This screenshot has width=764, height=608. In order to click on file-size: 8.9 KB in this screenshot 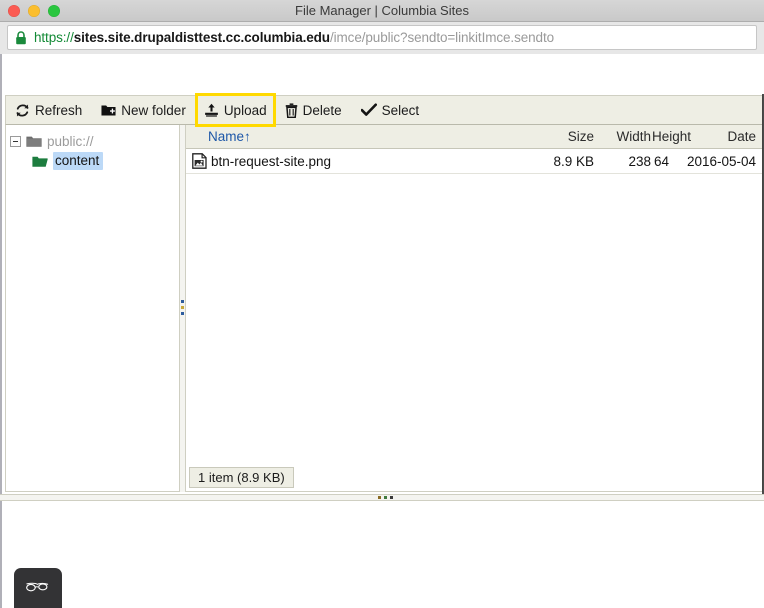, I will do `click(573, 161)`.